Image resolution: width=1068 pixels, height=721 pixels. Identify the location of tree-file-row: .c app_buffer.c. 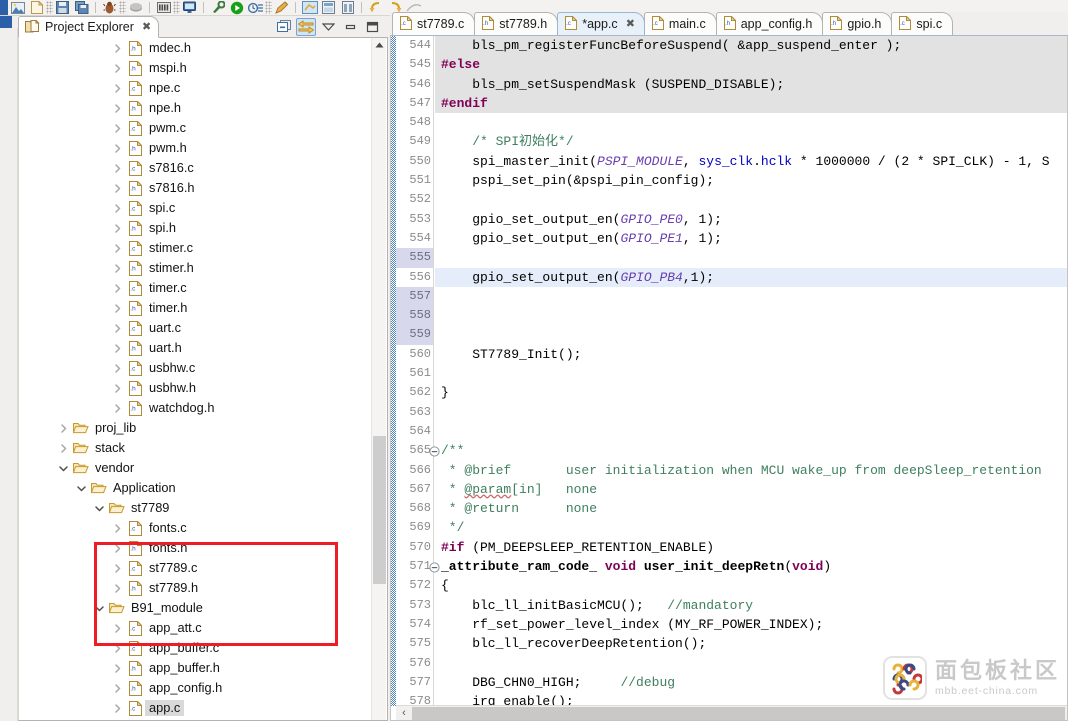
(193, 648).